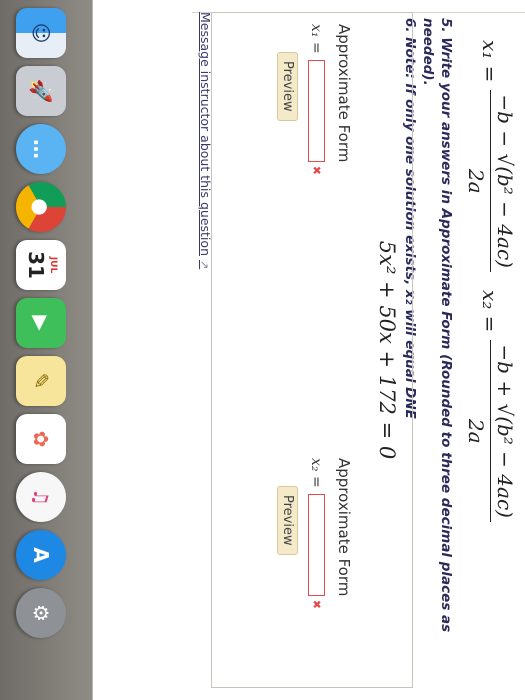  Describe the element at coordinates (41, 439) in the screenshot. I see `photos-icon: ✿` at that location.